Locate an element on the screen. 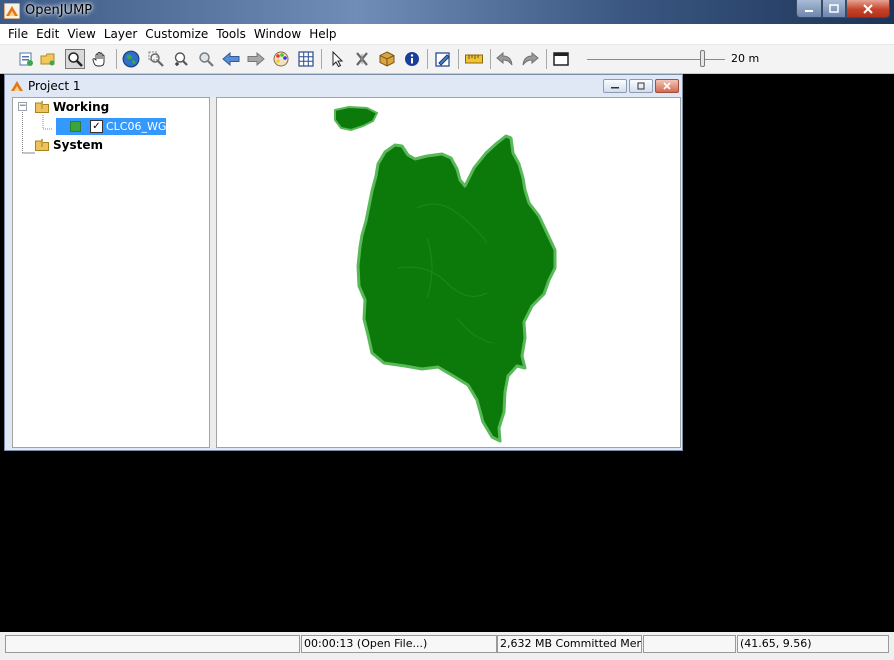 The image size is (894, 660). zoom-to-selected-button is located at coordinates (156, 59).